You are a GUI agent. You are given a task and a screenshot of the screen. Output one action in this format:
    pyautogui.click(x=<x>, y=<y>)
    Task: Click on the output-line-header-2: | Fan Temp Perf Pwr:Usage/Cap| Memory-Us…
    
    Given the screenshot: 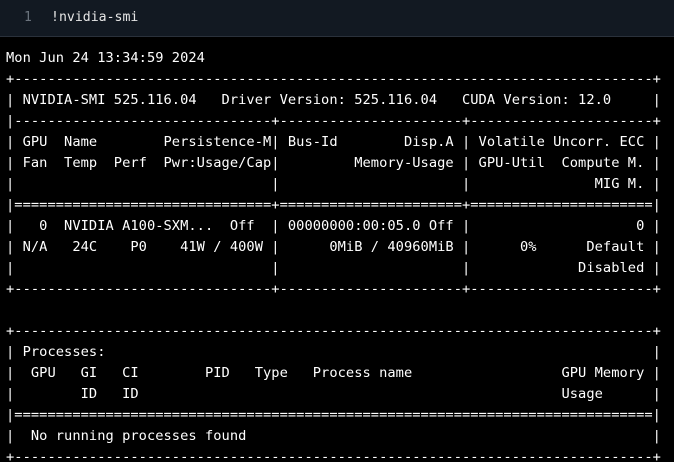 What is the action you would take?
    pyautogui.click(x=333, y=163)
    